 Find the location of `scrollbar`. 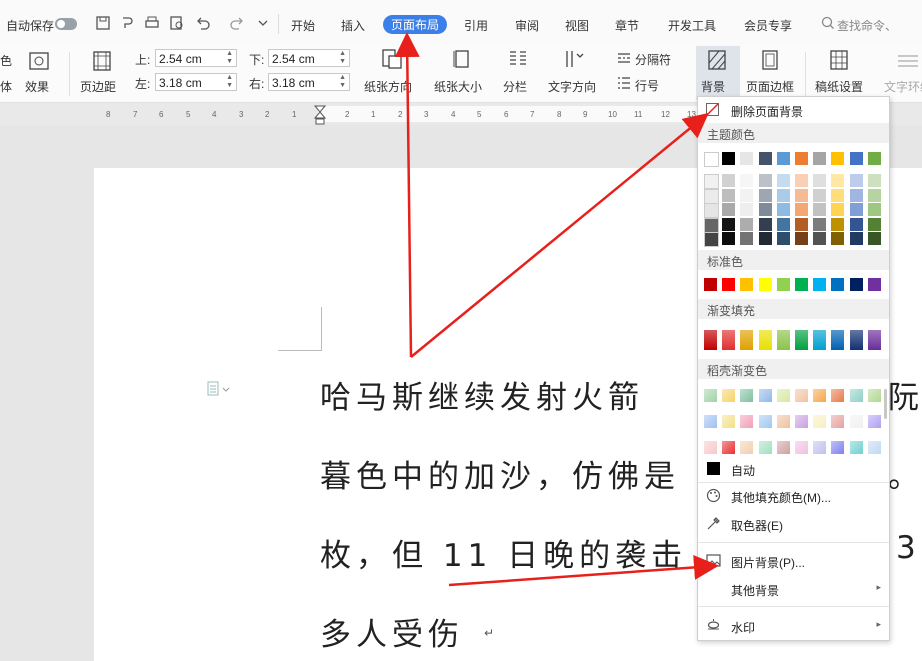

scrollbar is located at coordinates (885, 404).